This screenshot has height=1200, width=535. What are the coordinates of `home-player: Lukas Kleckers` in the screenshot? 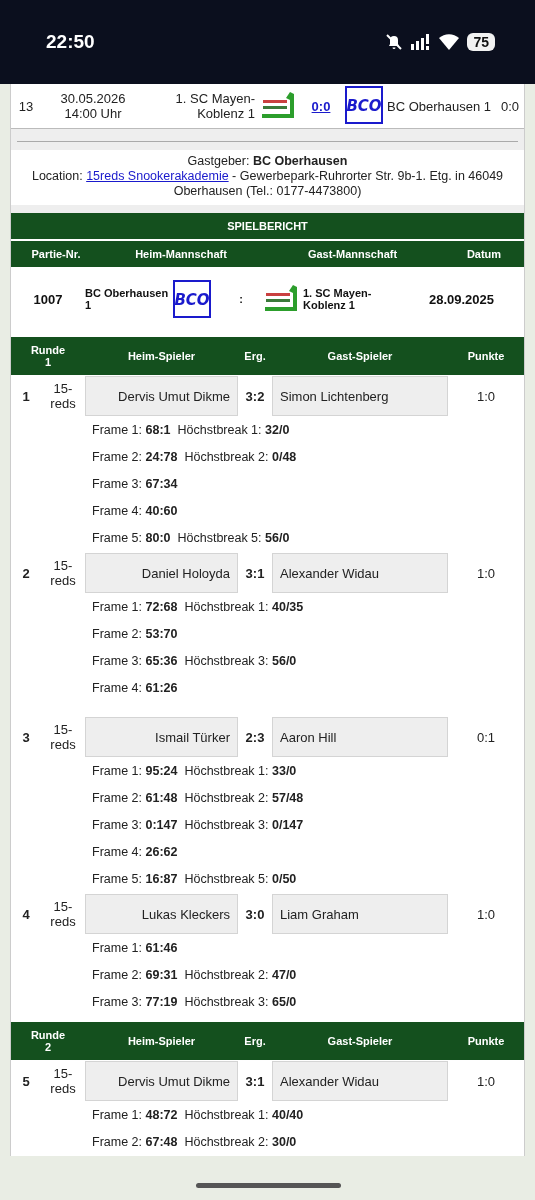 It's located at (161, 914).